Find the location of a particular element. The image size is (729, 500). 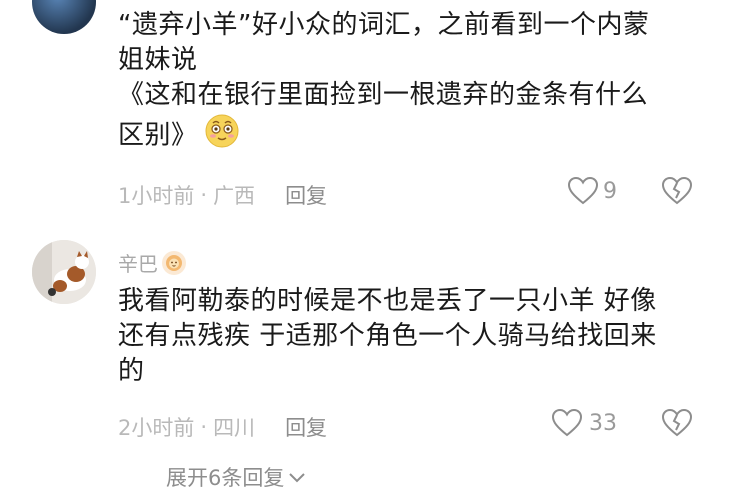

username-text: 辛巴 is located at coordinates (138, 264).